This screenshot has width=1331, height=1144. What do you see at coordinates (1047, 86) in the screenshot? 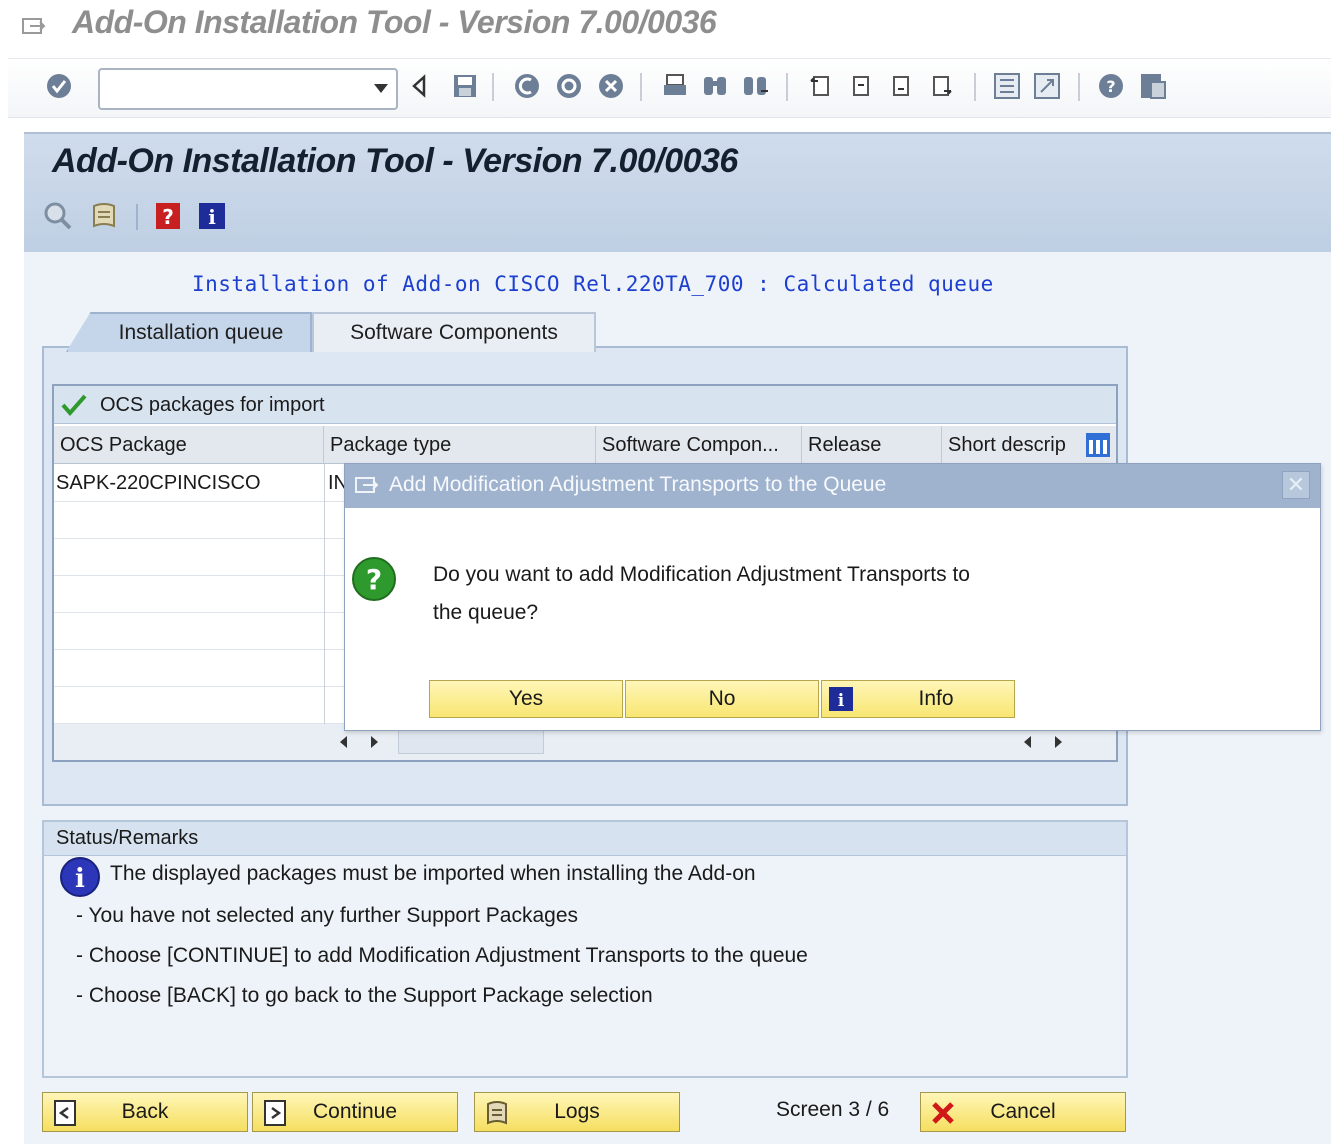
I see `shortcut-icon` at bounding box center [1047, 86].